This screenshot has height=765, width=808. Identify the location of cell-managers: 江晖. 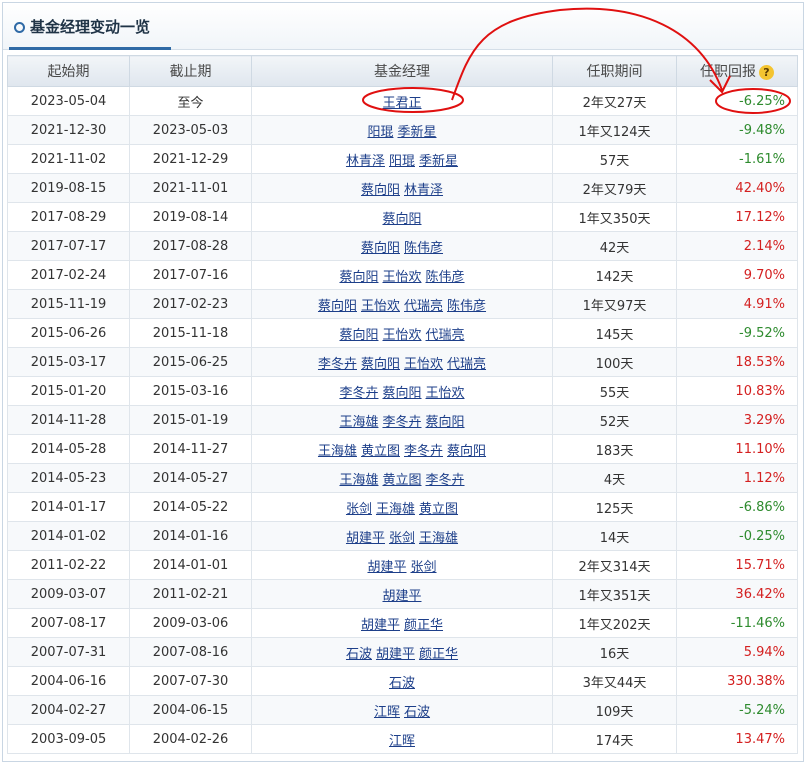
(402, 739).